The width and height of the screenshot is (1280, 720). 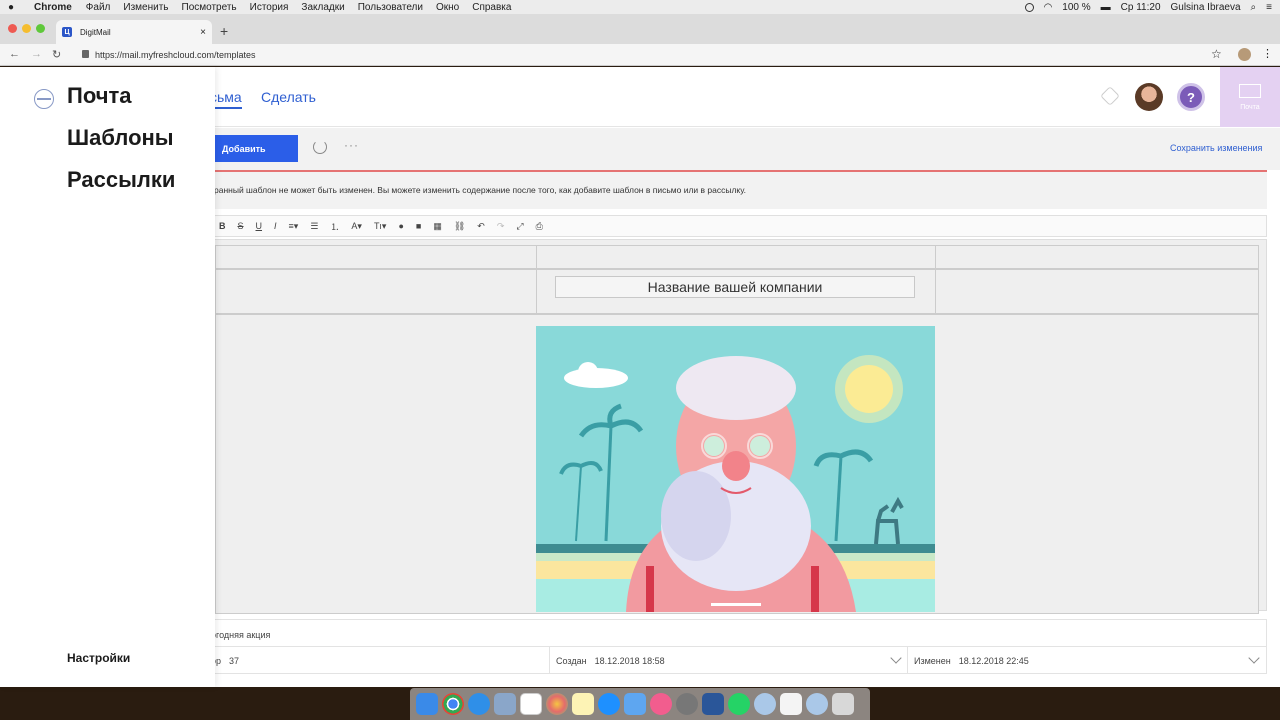 I want to click on refresh-icon, so click(x=320, y=147).